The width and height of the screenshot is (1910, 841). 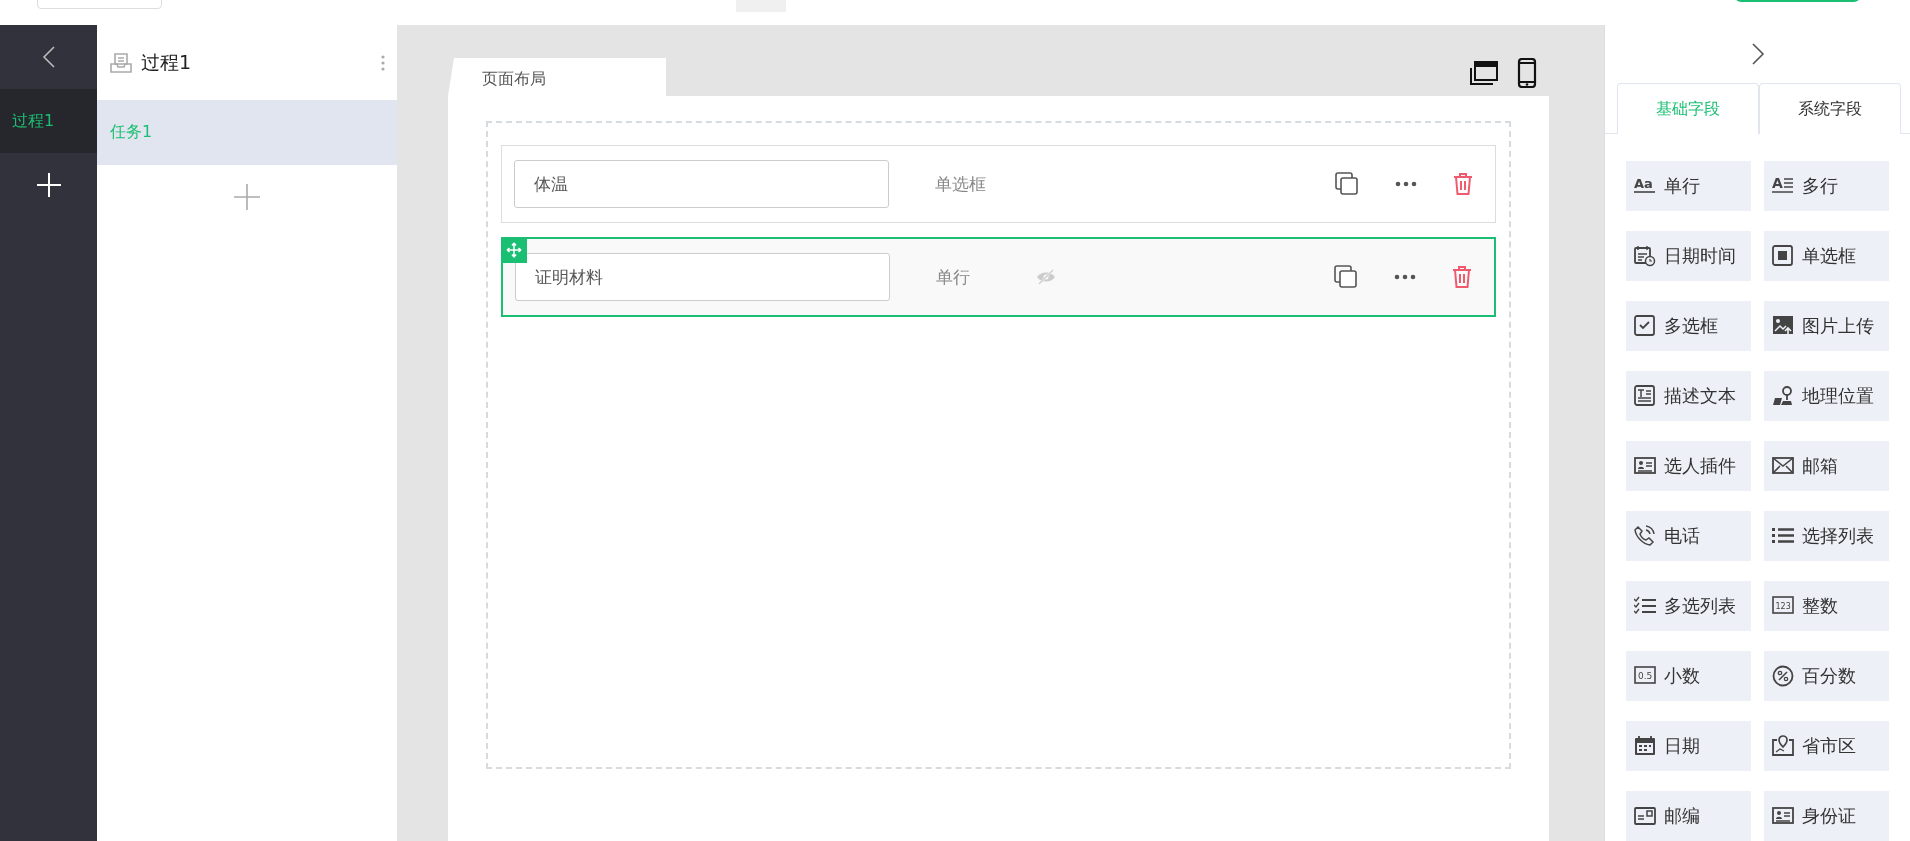 I want to click on field-type-button: 身份证, so click(x=1826, y=816).